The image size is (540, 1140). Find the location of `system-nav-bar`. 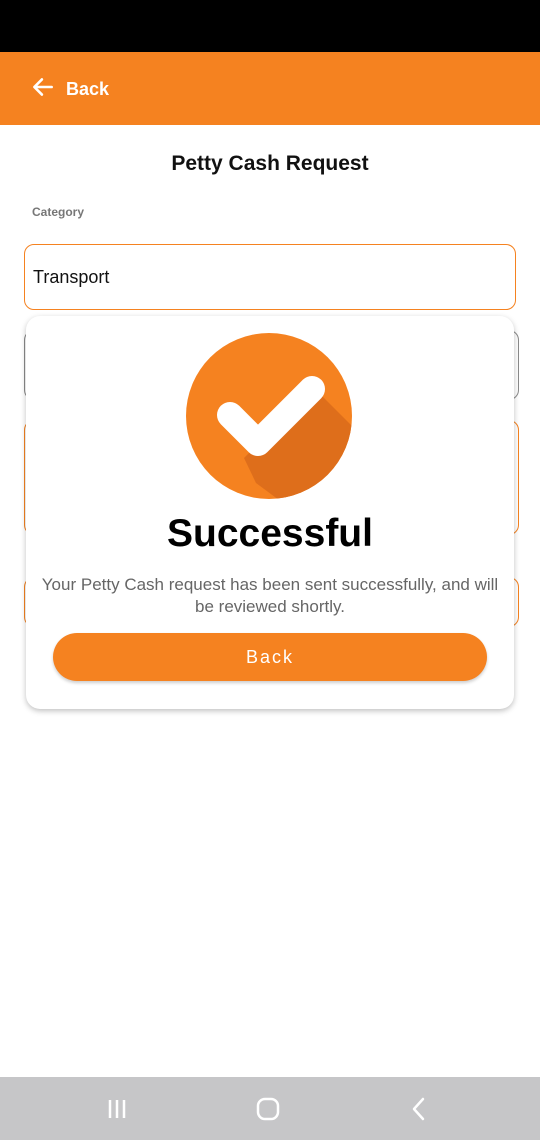

system-nav-bar is located at coordinates (270, 1108).